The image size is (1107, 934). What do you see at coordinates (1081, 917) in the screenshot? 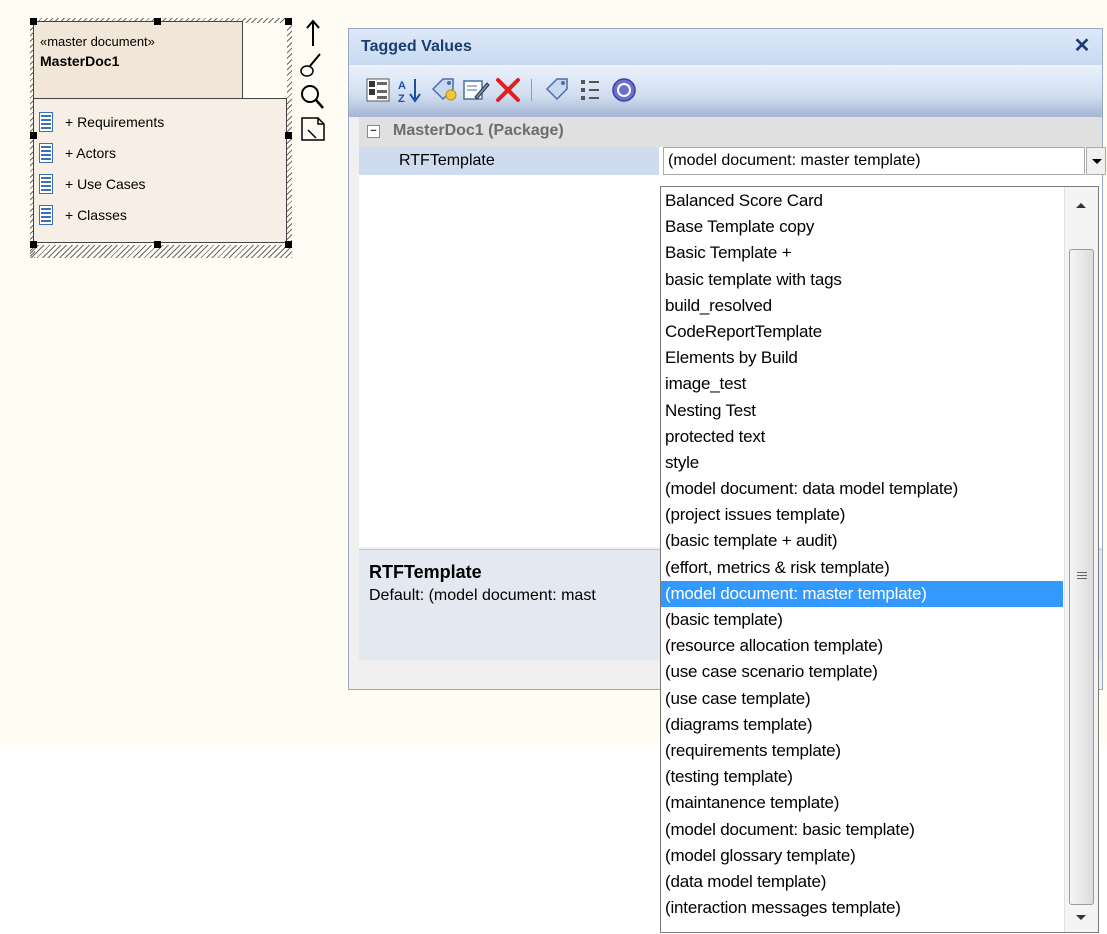
I see `scroll-down-icon` at bounding box center [1081, 917].